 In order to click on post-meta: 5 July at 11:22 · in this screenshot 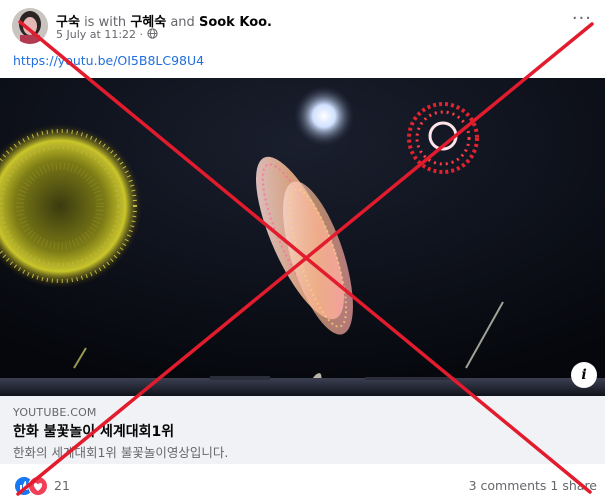, I will do `click(107, 34)`.